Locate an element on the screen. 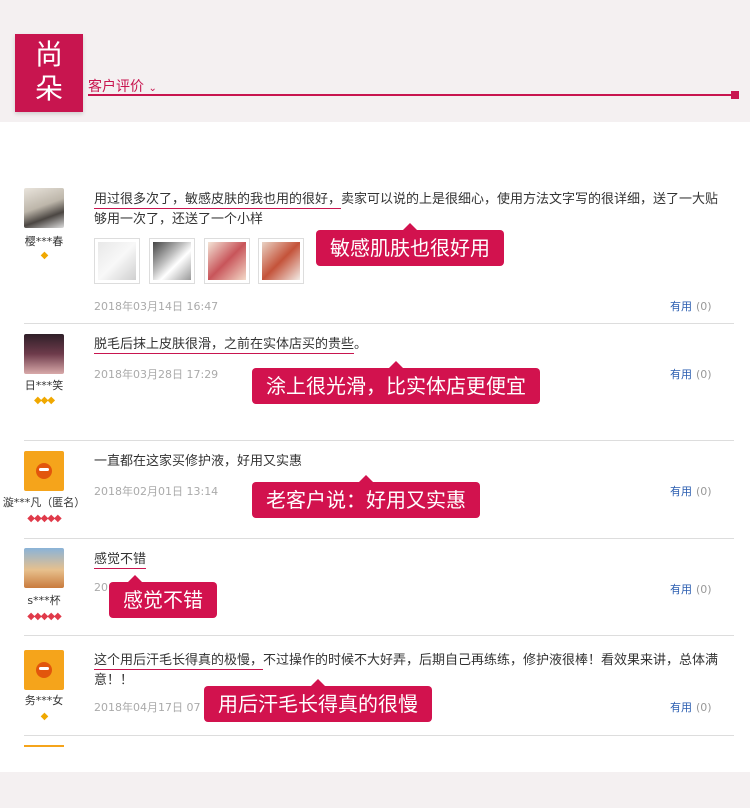 The image size is (750, 808). highlight-callout: 用后汗毛长得真的很慢 is located at coordinates (318, 700).